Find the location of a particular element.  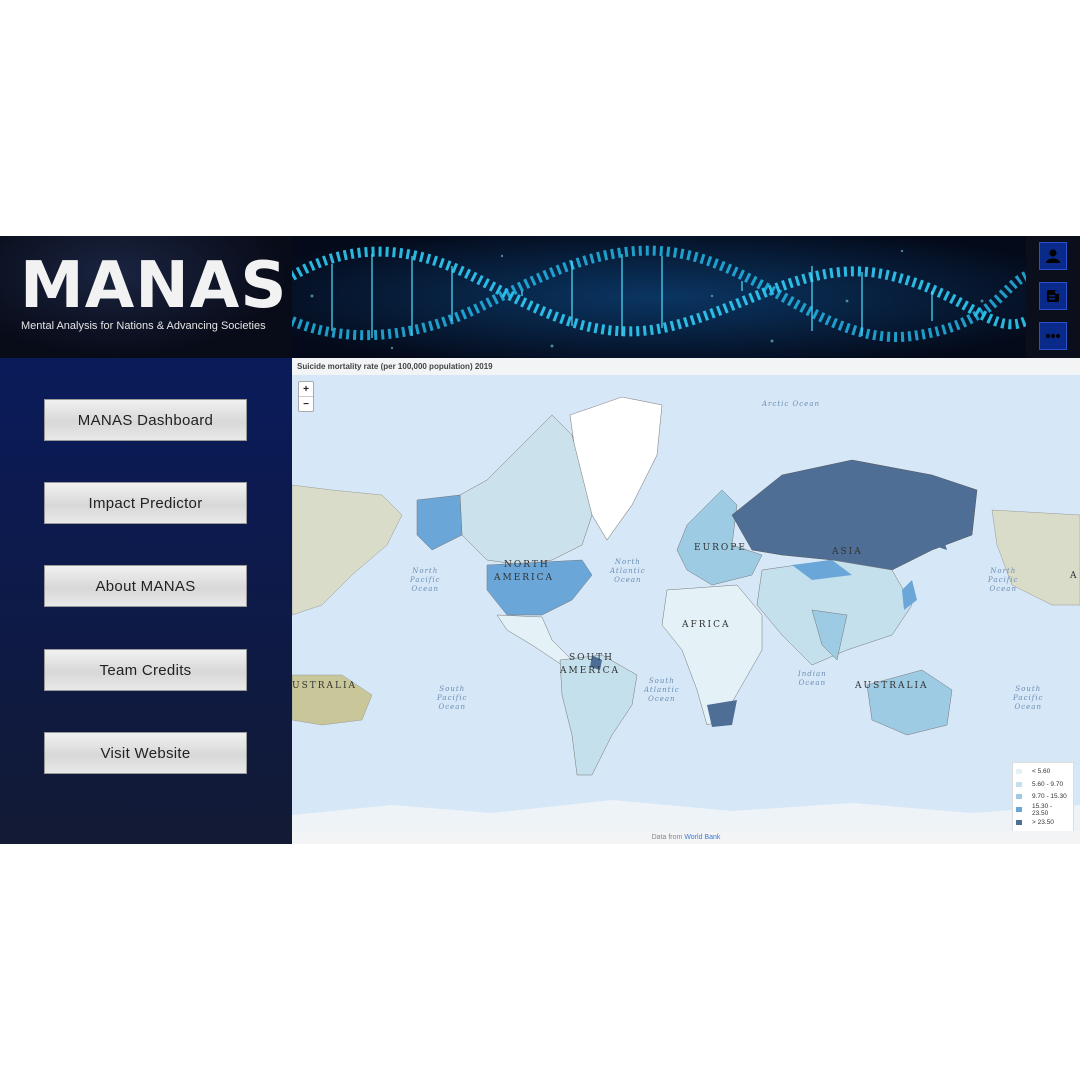

continent-label: EUROPE is located at coordinates (720, 548).